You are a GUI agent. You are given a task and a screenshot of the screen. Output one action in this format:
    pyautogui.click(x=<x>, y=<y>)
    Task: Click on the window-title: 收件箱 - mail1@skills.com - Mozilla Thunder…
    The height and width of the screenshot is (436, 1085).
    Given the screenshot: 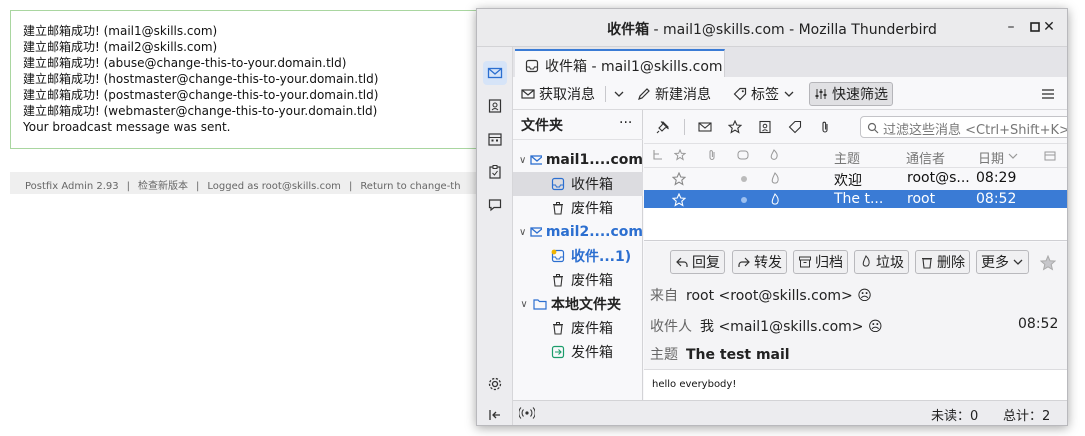 What is the action you would take?
    pyautogui.click(x=772, y=30)
    